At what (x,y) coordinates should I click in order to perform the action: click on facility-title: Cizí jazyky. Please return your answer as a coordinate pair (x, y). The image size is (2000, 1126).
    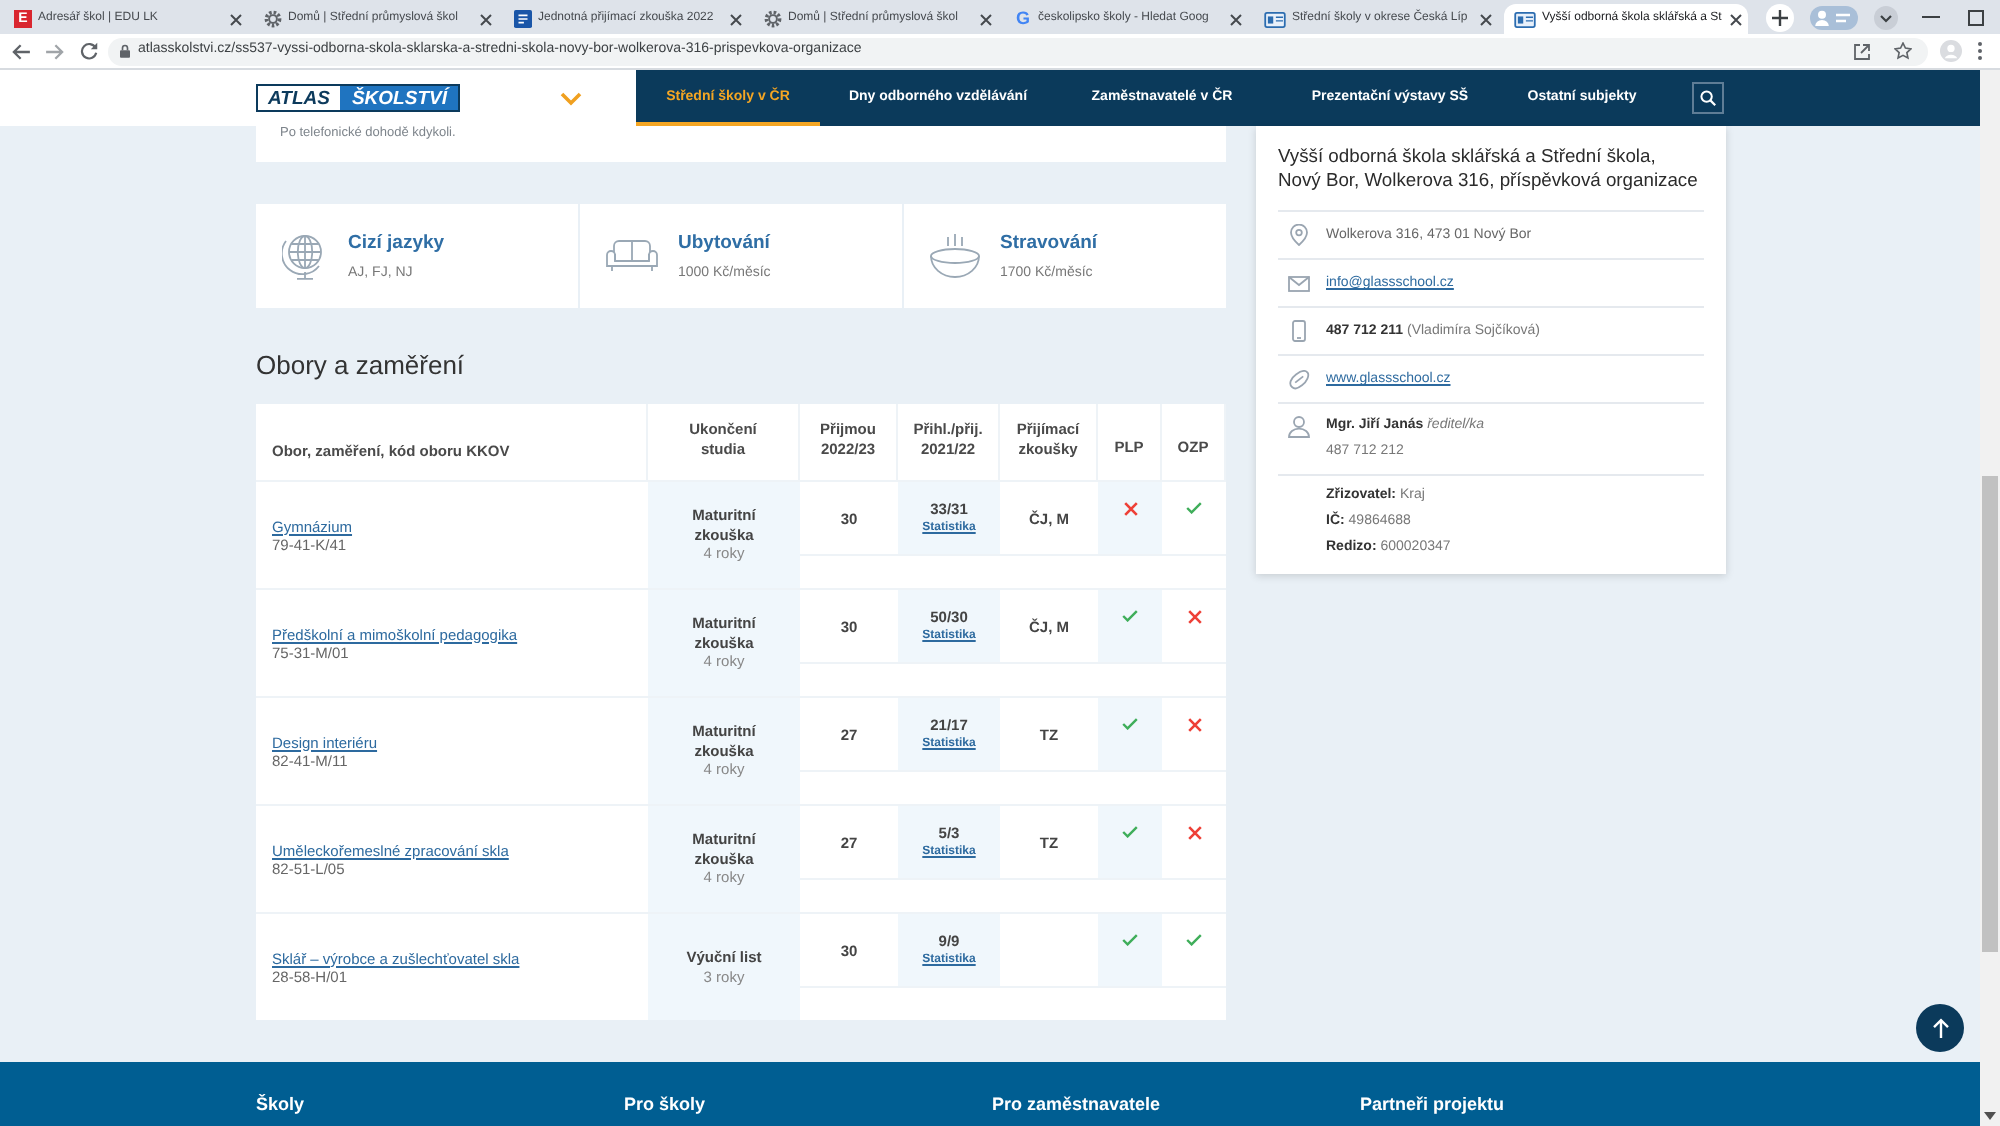
    Looking at the image, I should click on (396, 242).